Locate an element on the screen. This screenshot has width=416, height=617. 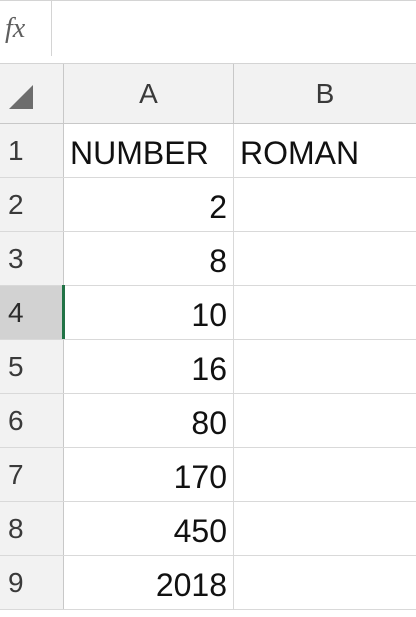
table-row: 4 10 is located at coordinates (208, 312).